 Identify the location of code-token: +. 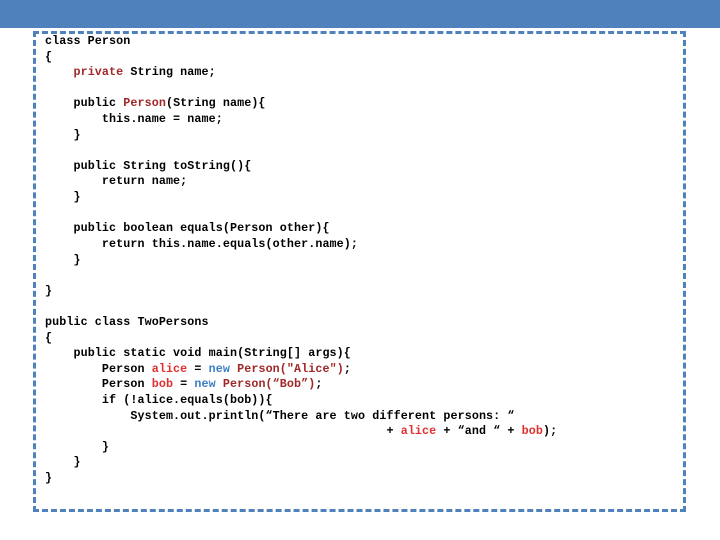
(393, 431).